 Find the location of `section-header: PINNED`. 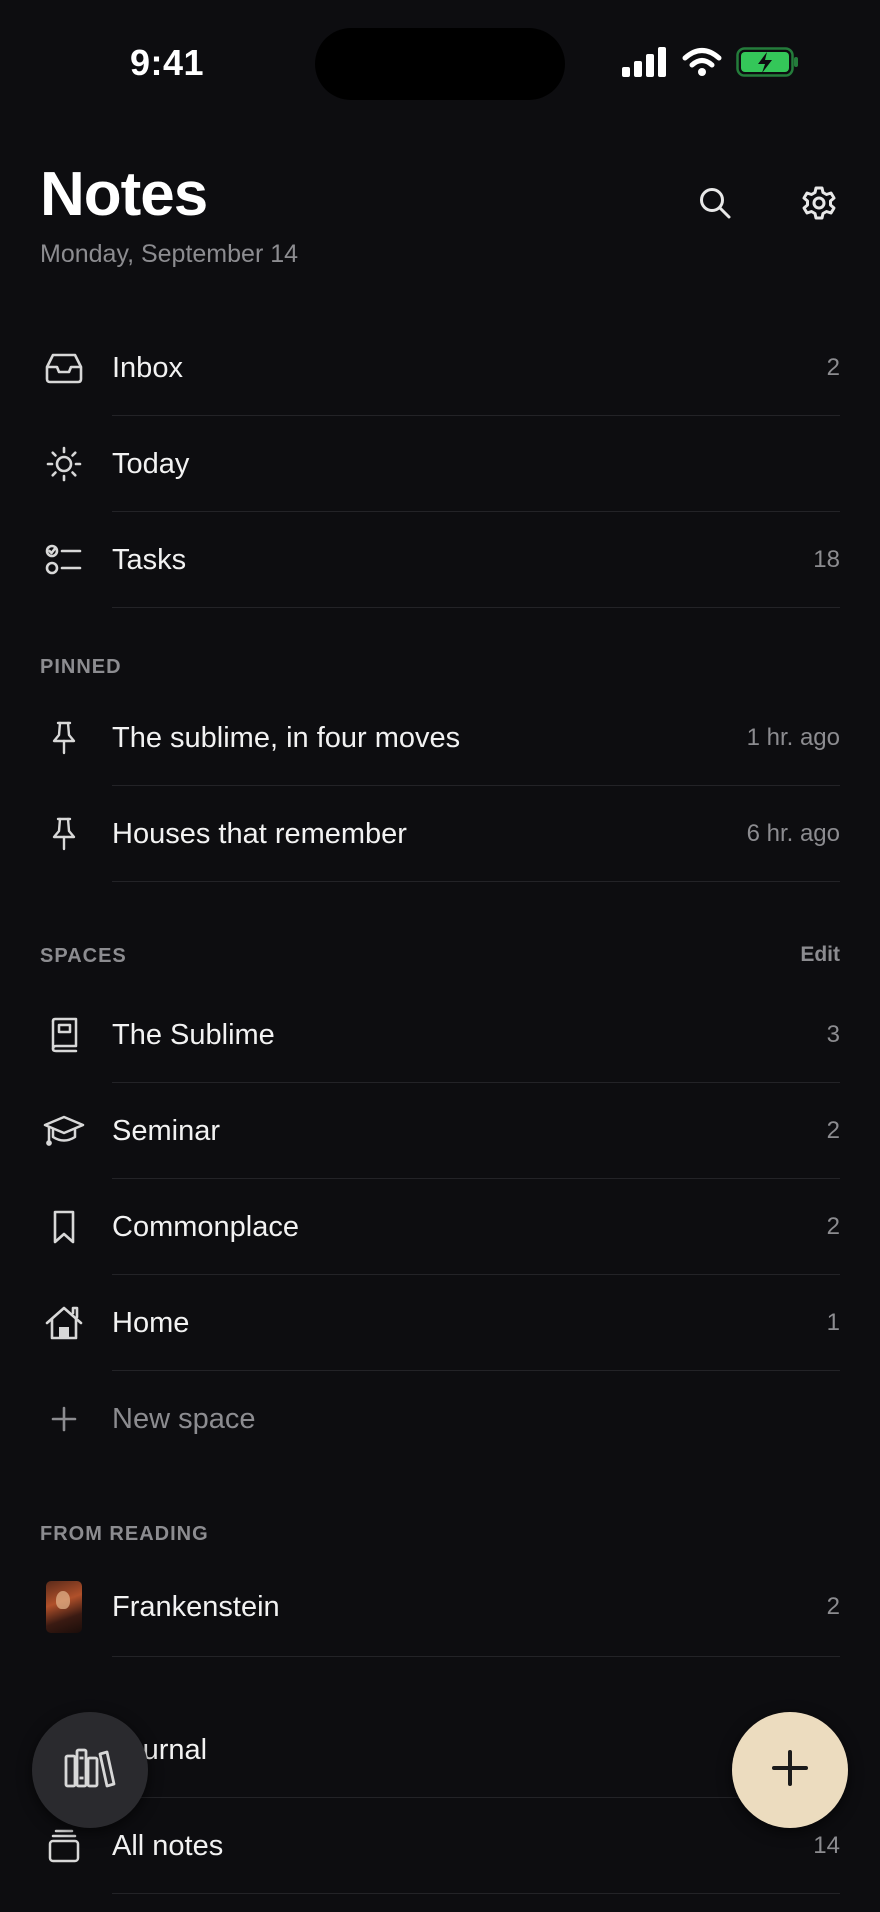

section-header: PINNED is located at coordinates (440, 670).